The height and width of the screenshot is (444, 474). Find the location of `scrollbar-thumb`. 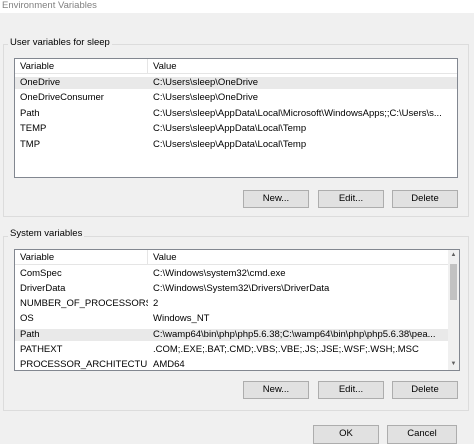

scrollbar-thumb is located at coordinates (453, 282).